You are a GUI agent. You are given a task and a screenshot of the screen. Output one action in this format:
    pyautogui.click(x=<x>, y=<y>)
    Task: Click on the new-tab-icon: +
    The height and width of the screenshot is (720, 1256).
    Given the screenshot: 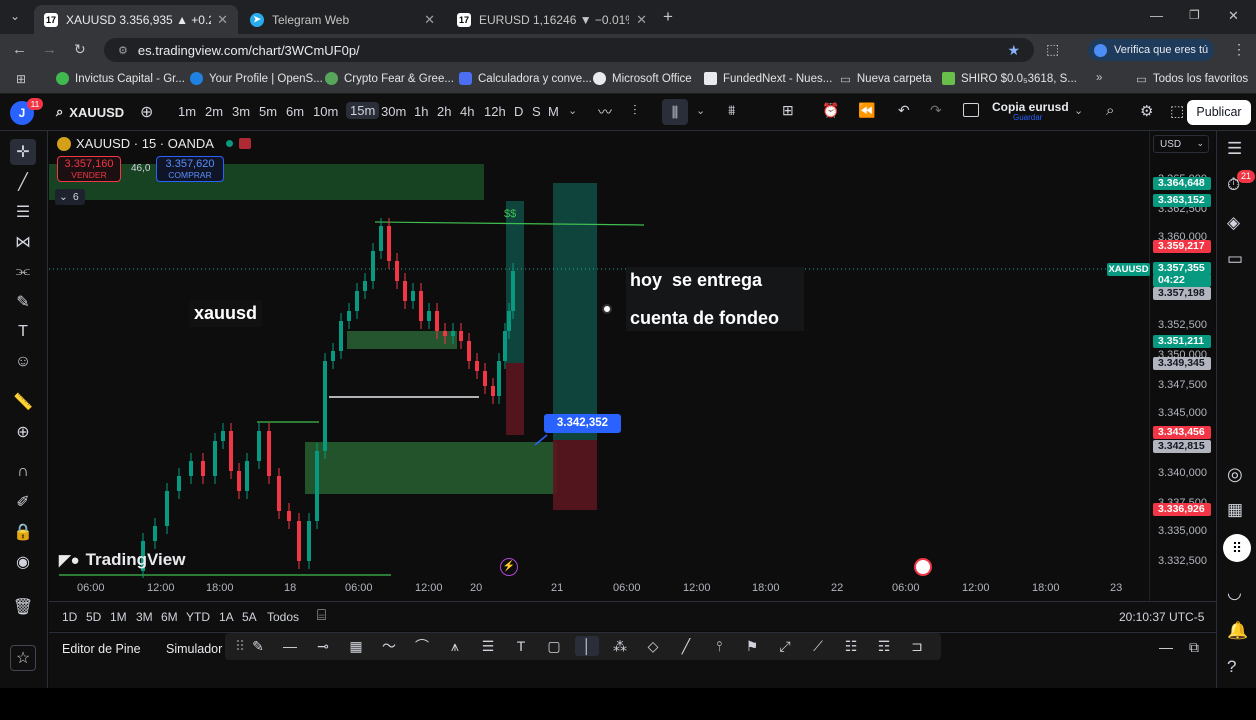 What is the action you would take?
    pyautogui.click(x=668, y=17)
    